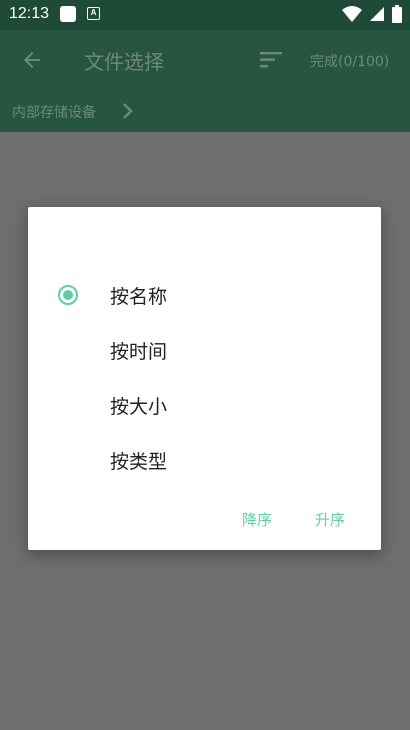 This screenshot has width=410, height=730. What do you see at coordinates (204, 405) in the screenshot?
I see `sort-option-by-size: 按大小` at bounding box center [204, 405].